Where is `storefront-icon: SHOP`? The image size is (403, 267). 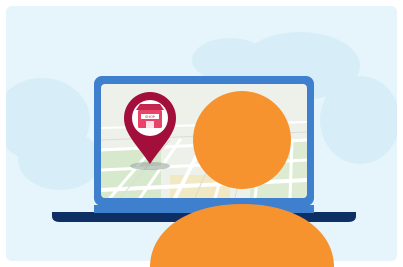
storefront-icon: SHOP is located at coordinates (150, 116).